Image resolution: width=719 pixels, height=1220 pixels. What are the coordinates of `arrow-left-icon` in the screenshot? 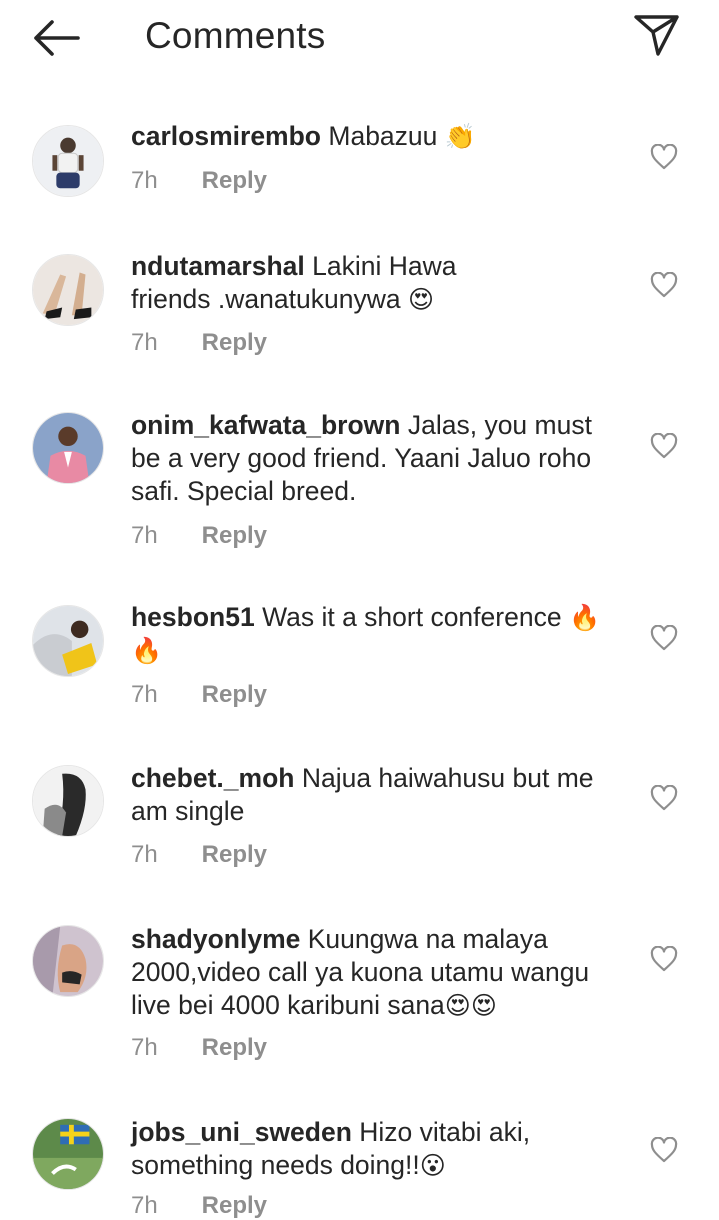 It's located at (57, 38).